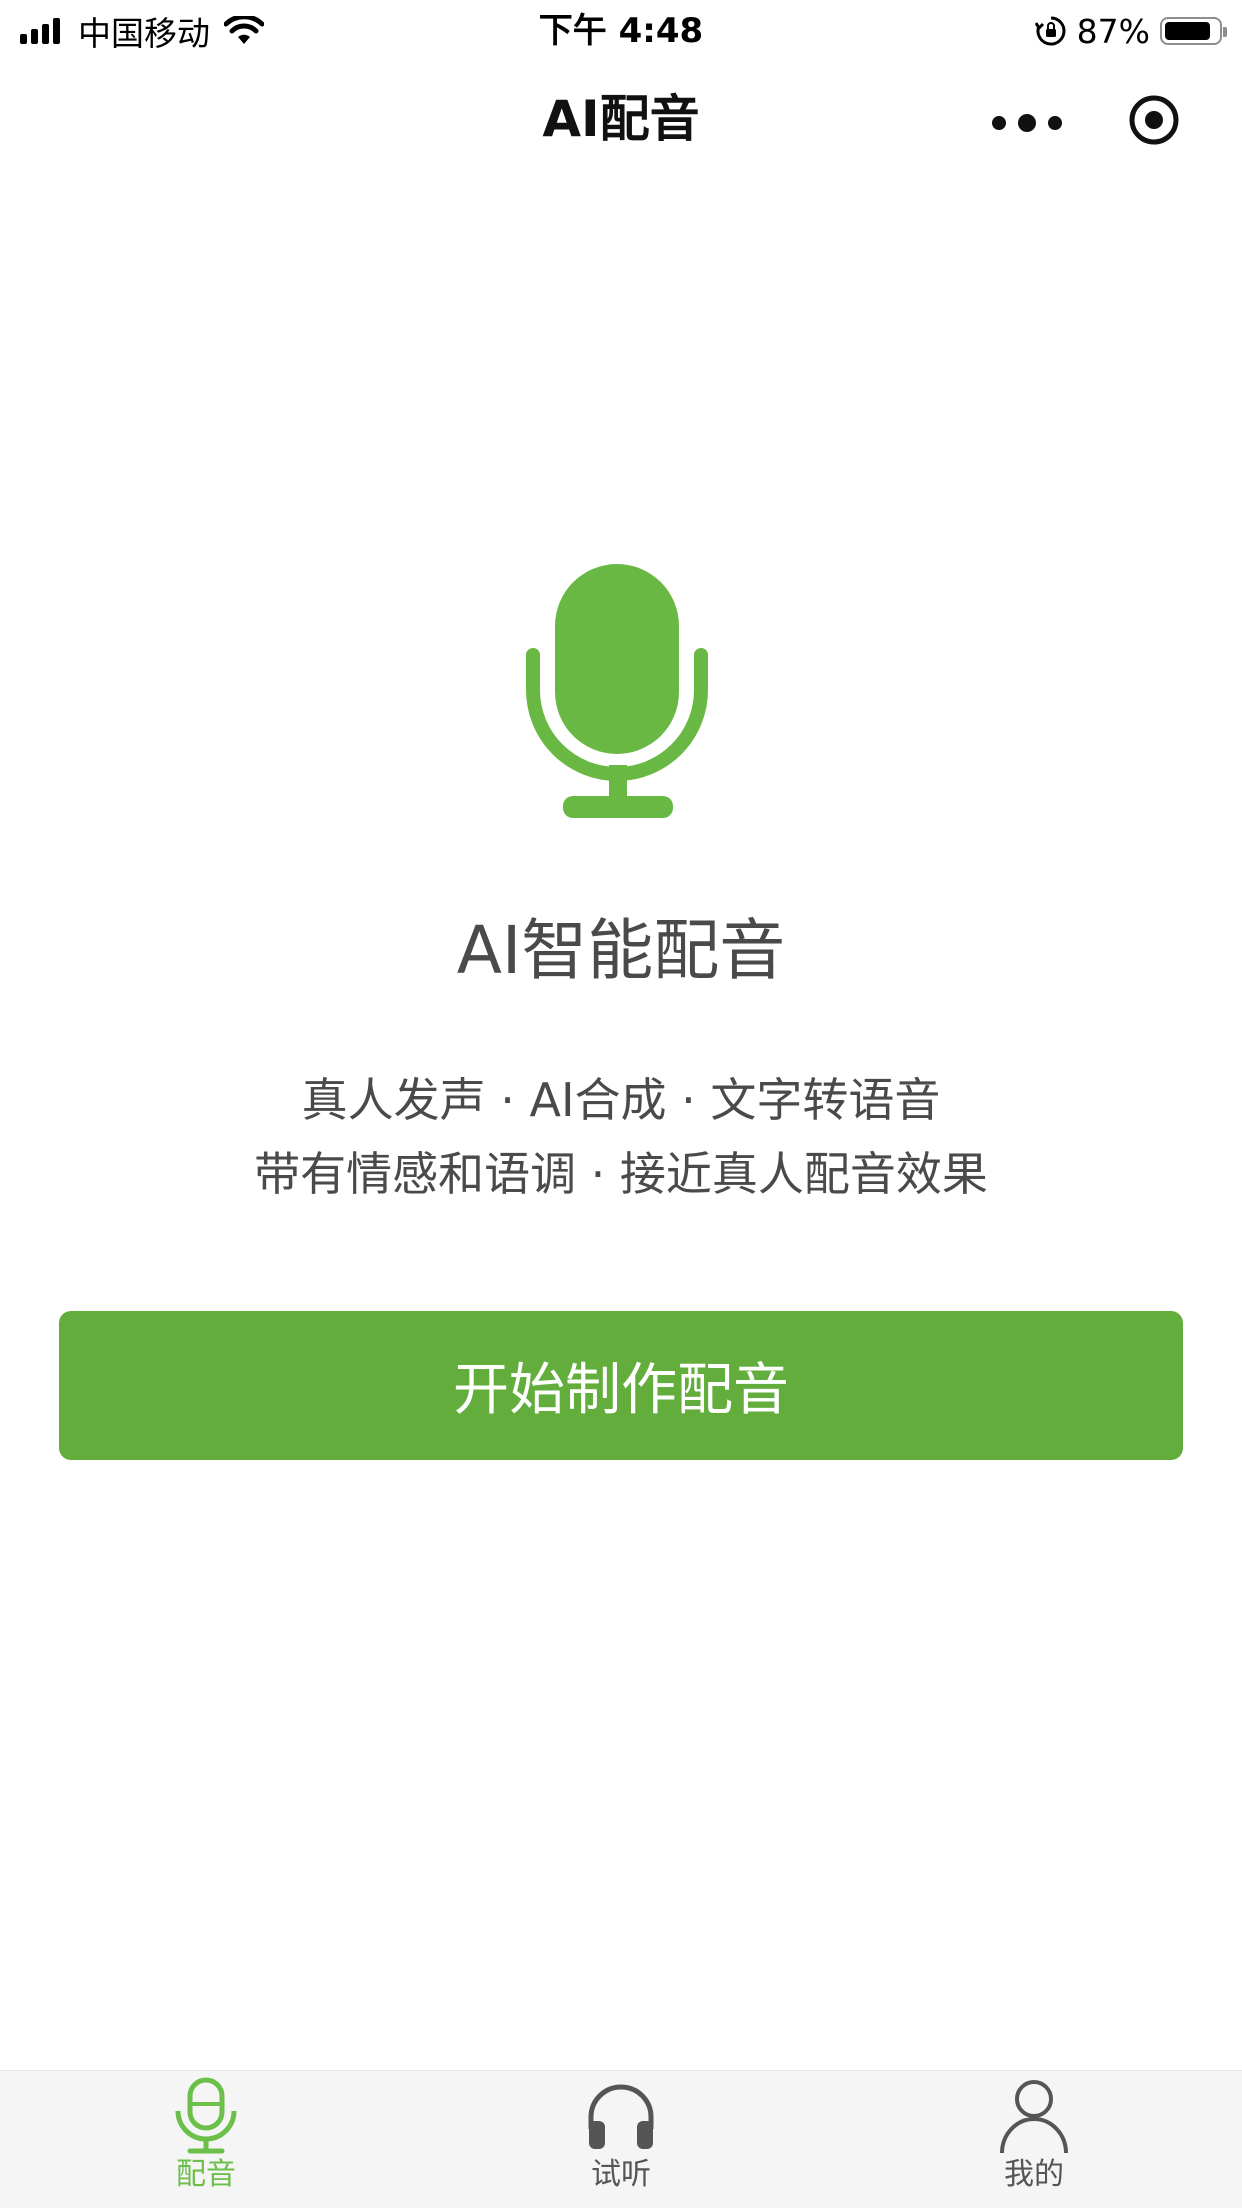  What do you see at coordinates (621, 122) in the screenshot?
I see `nav-bar: AI配音` at bounding box center [621, 122].